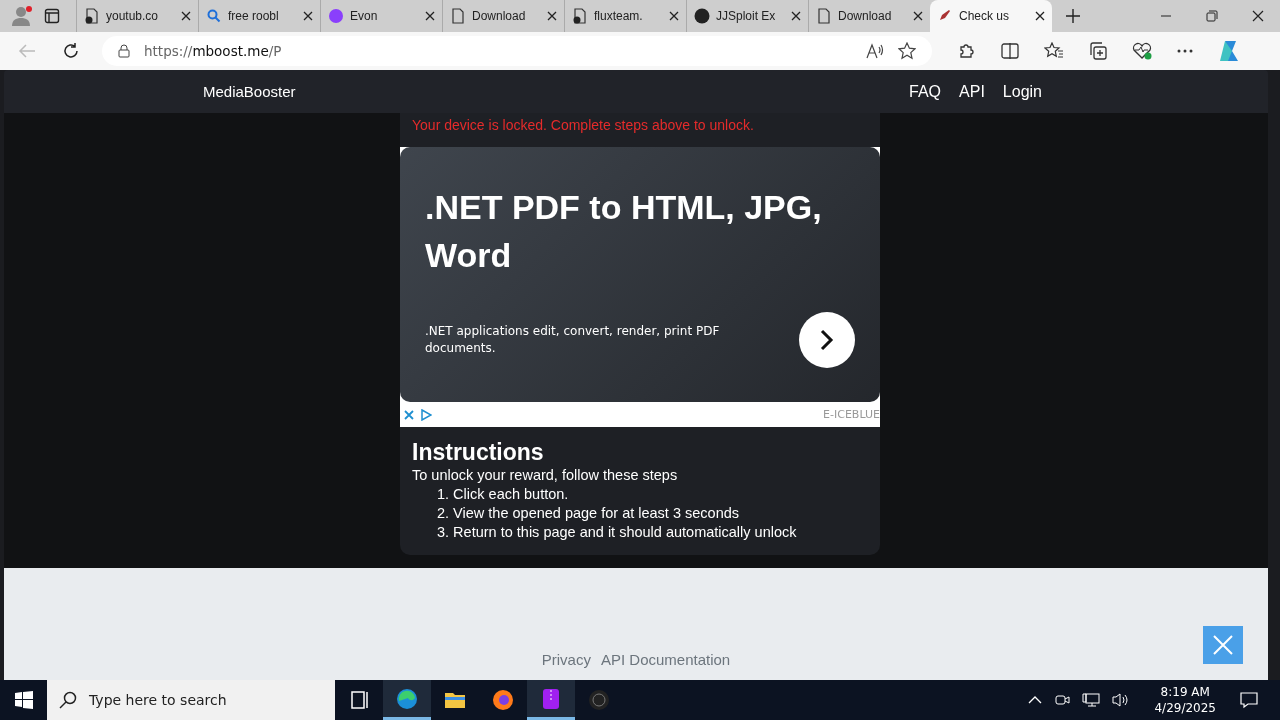 This screenshot has width=1280, height=720. What do you see at coordinates (875, 51) in the screenshot?
I see `read-aloud-icon` at bounding box center [875, 51].